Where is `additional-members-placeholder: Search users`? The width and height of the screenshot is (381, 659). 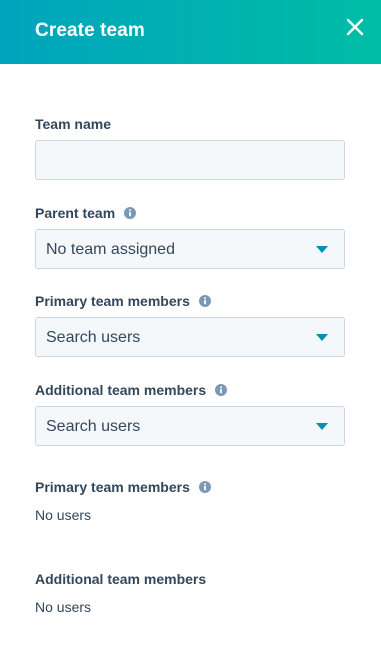
additional-members-placeholder: Search users is located at coordinates (93, 426).